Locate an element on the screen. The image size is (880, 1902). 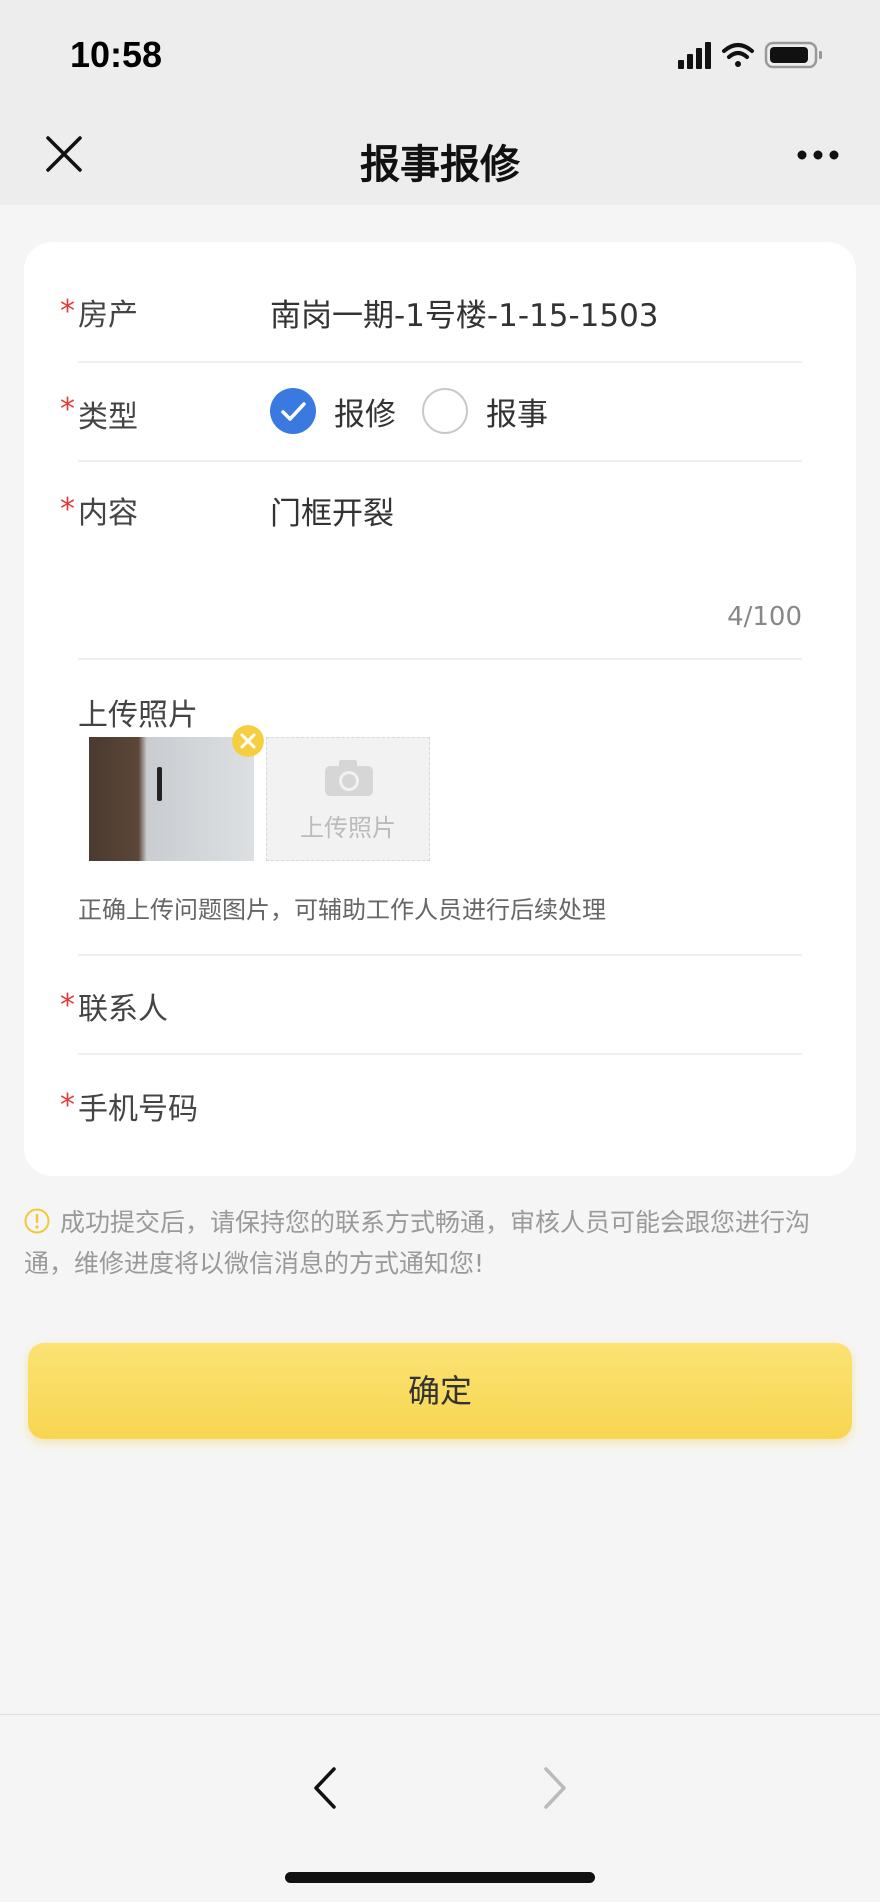
property-value: 南岗一期-1号楼-1-15-1503 is located at coordinates (464, 312).